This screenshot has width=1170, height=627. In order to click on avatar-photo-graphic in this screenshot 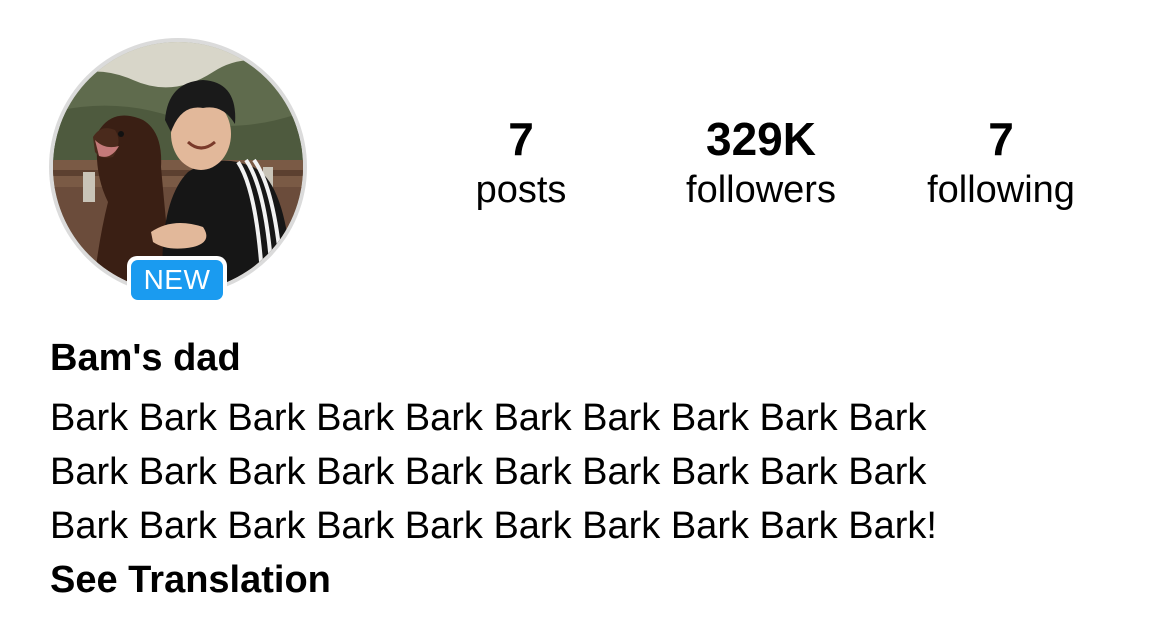, I will do `click(178, 167)`.